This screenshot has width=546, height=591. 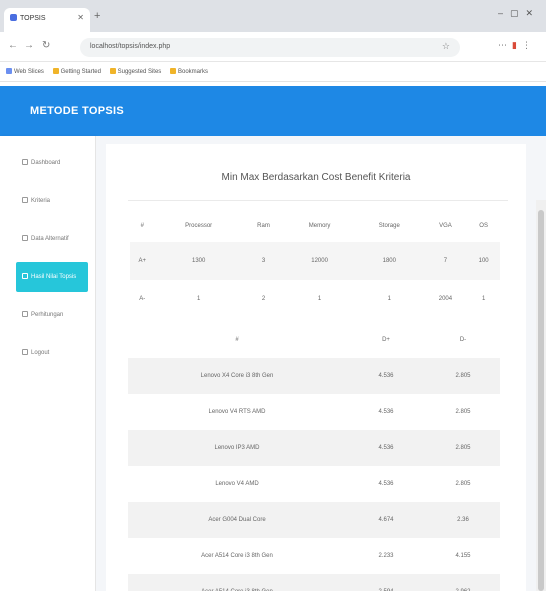 What do you see at coordinates (541, 400) in the screenshot?
I see `page-scrollbar-thumb` at bounding box center [541, 400].